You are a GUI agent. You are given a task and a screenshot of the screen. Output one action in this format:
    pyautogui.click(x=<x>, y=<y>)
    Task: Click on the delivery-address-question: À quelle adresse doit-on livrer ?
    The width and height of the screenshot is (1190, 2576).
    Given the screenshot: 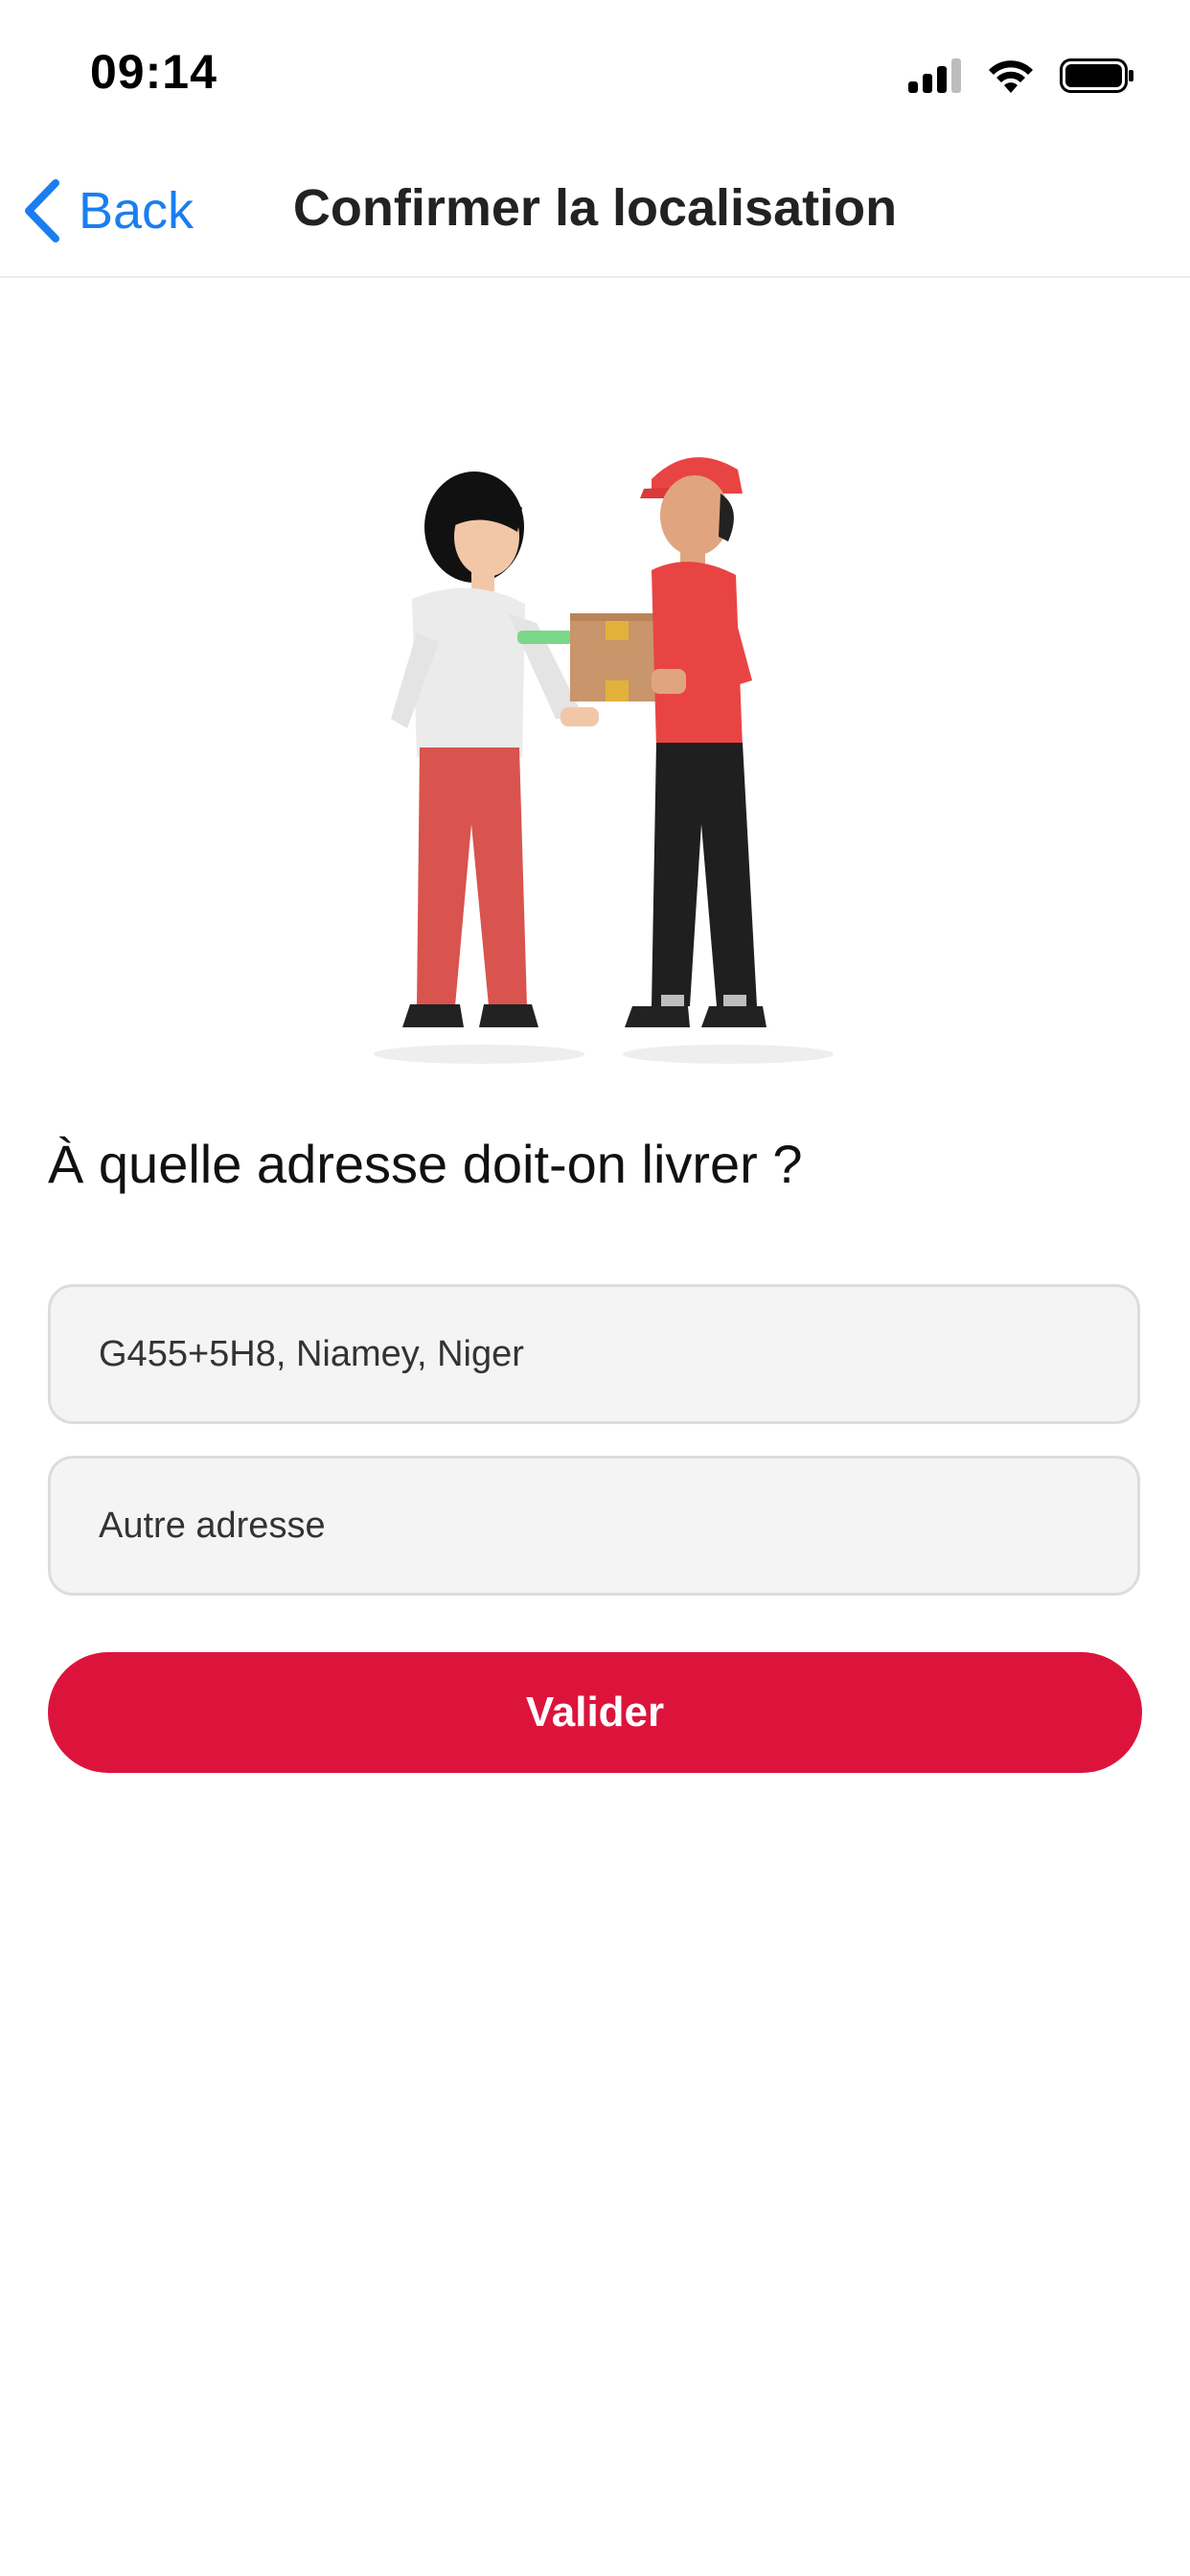 What is the action you would take?
    pyautogui.click(x=426, y=1164)
    